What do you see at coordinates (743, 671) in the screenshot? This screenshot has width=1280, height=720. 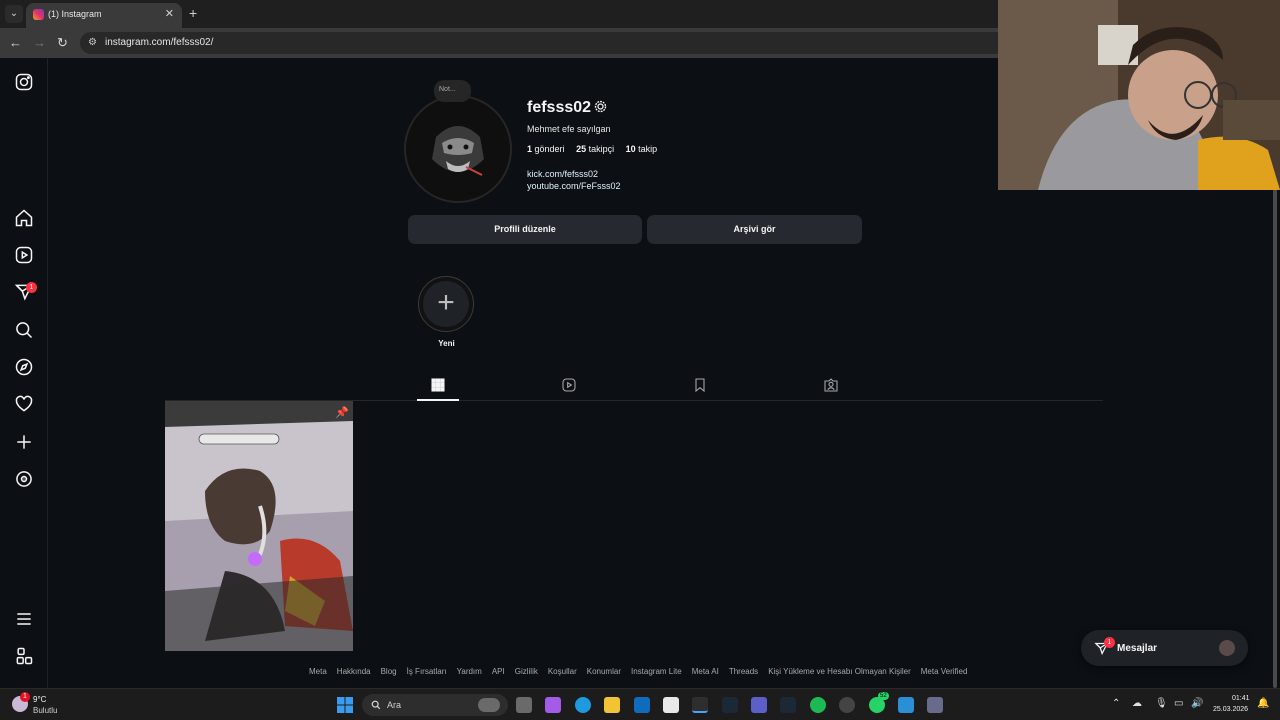 I see `footer-link: Threads` at bounding box center [743, 671].